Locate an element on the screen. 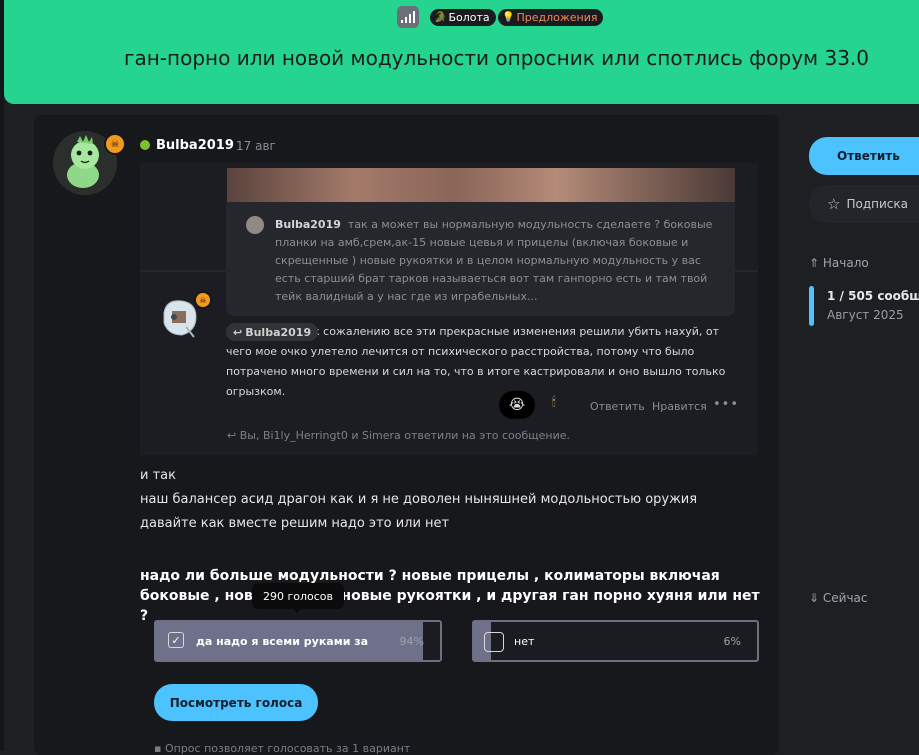 This screenshot has width=919, height=755. lightbulb-icon: 💡 is located at coordinates (508, 17).